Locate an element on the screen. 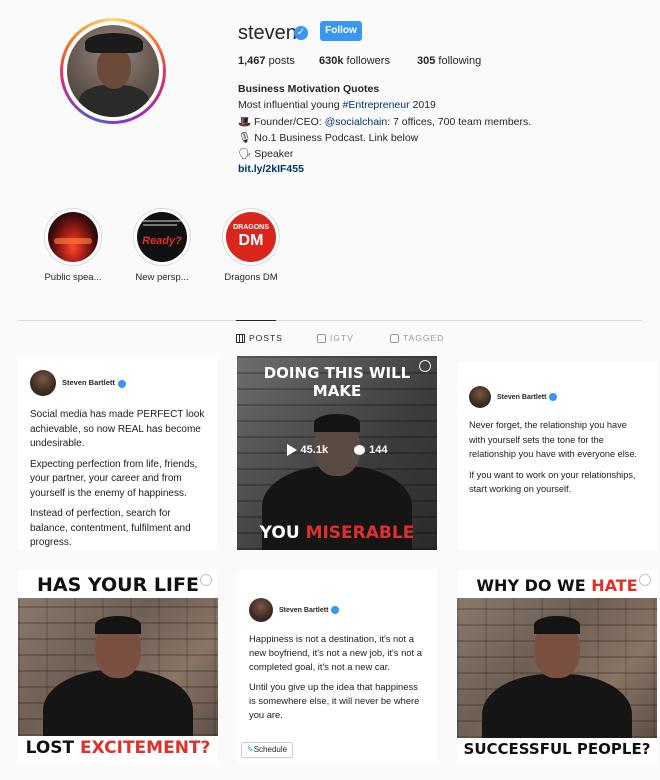 Image resolution: width=660 pixels, height=780 pixels. tagged-icon is located at coordinates (394, 338).